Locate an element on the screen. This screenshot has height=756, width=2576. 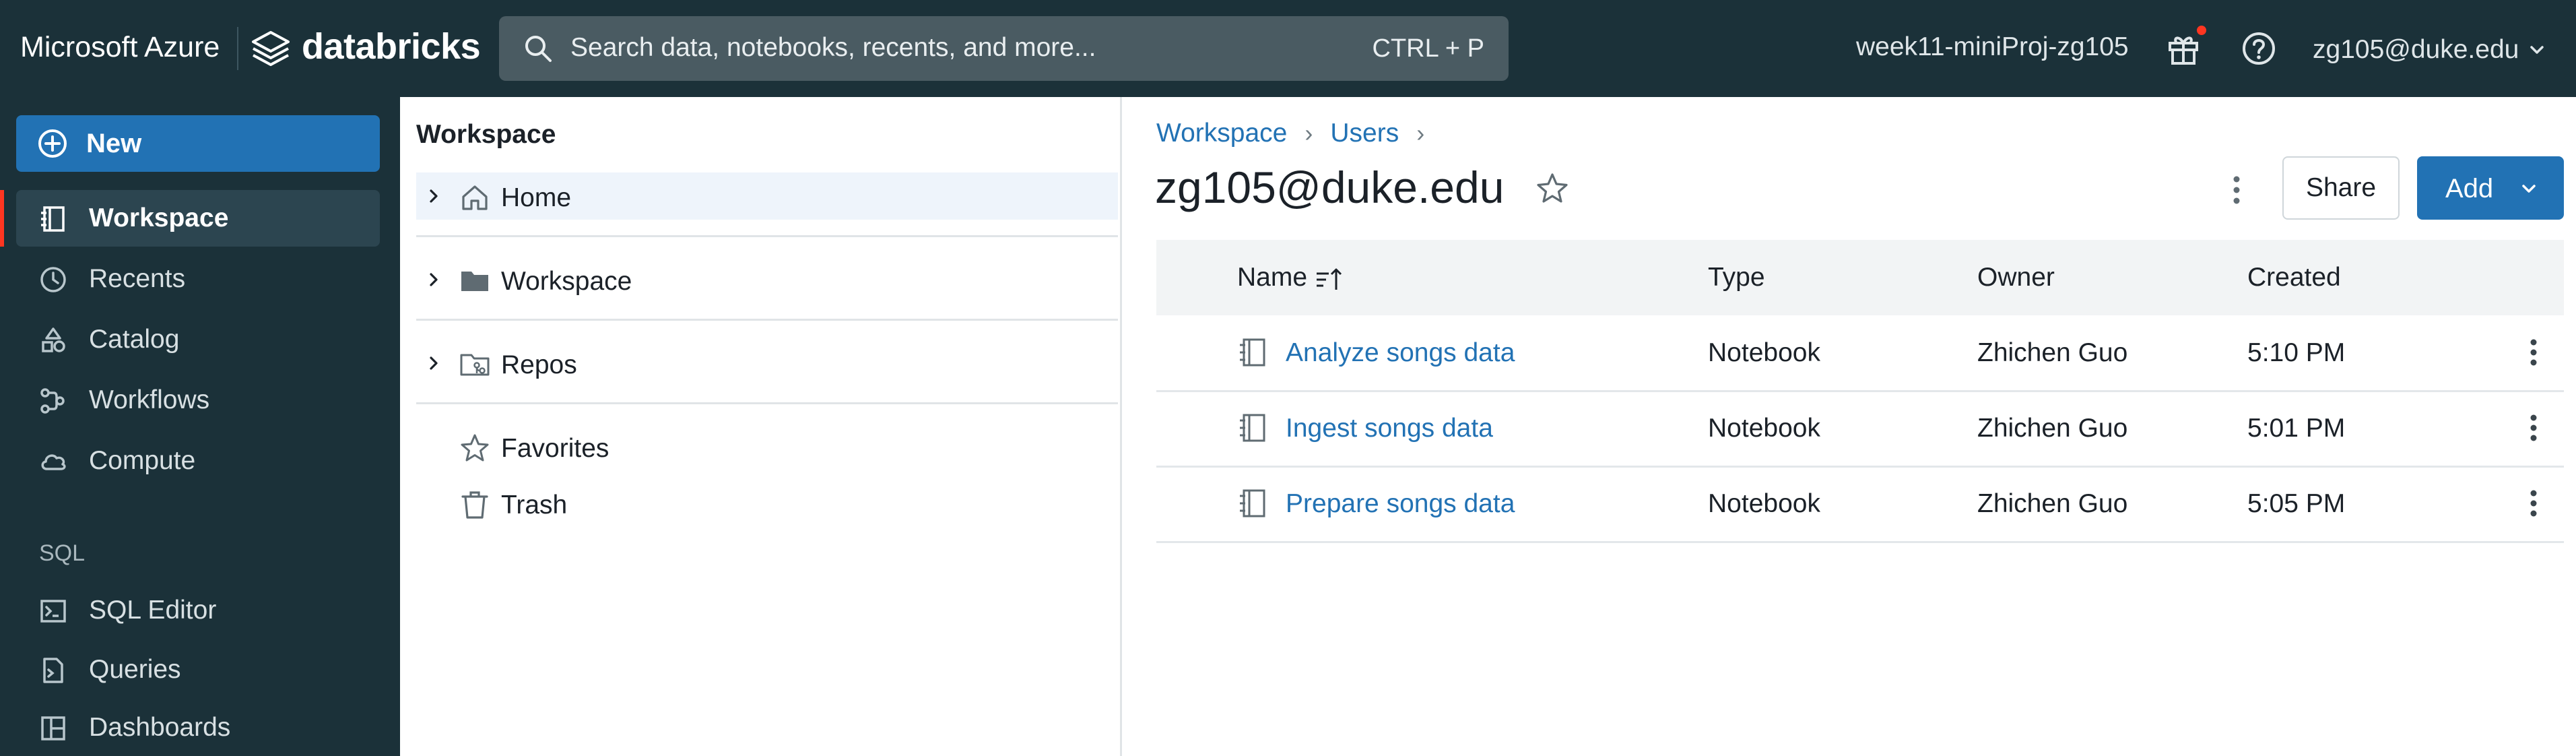
tree-item-label: Workspace is located at coordinates (566, 281).